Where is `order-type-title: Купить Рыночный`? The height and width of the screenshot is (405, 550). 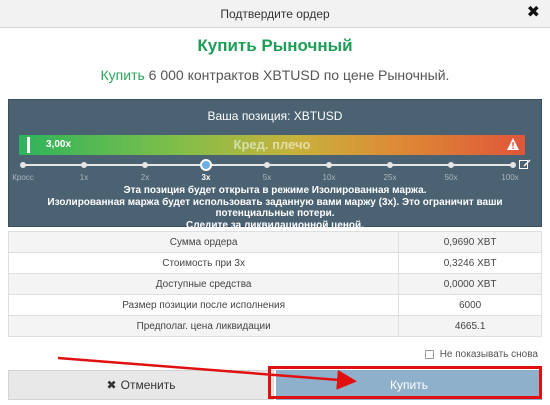
order-type-title: Купить Рыночный is located at coordinates (275, 45).